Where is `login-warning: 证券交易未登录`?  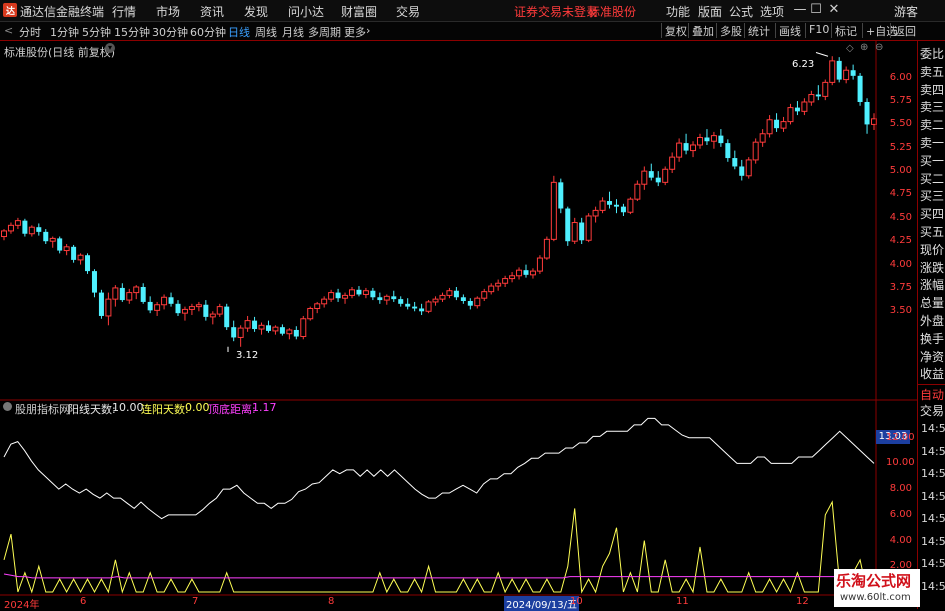 login-warning: 证券交易未登录 is located at coordinates (556, 11).